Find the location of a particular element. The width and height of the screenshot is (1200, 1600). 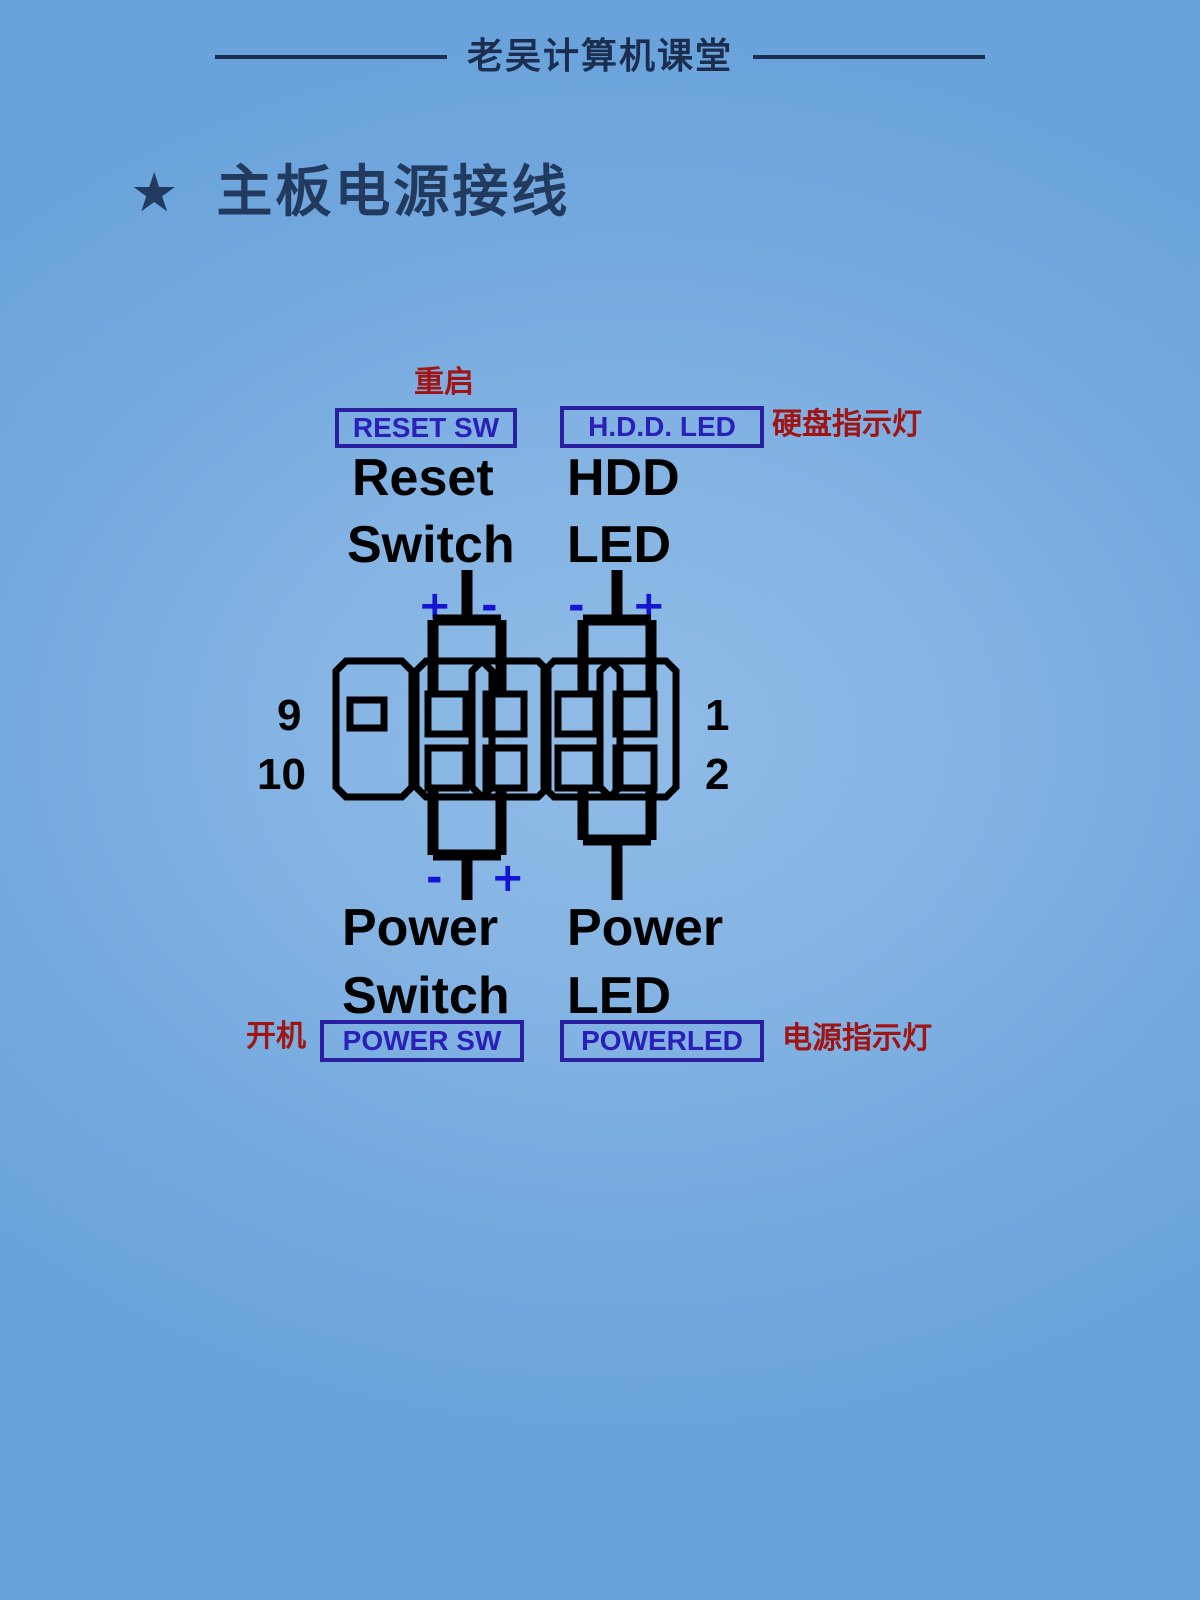

label-reset-line1: Reset is located at coordinates (423, 478).